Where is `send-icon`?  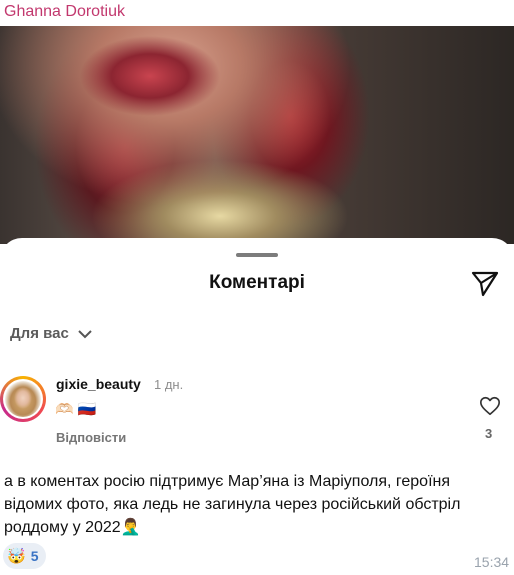 send-icon is located at coordinates (485, 283).